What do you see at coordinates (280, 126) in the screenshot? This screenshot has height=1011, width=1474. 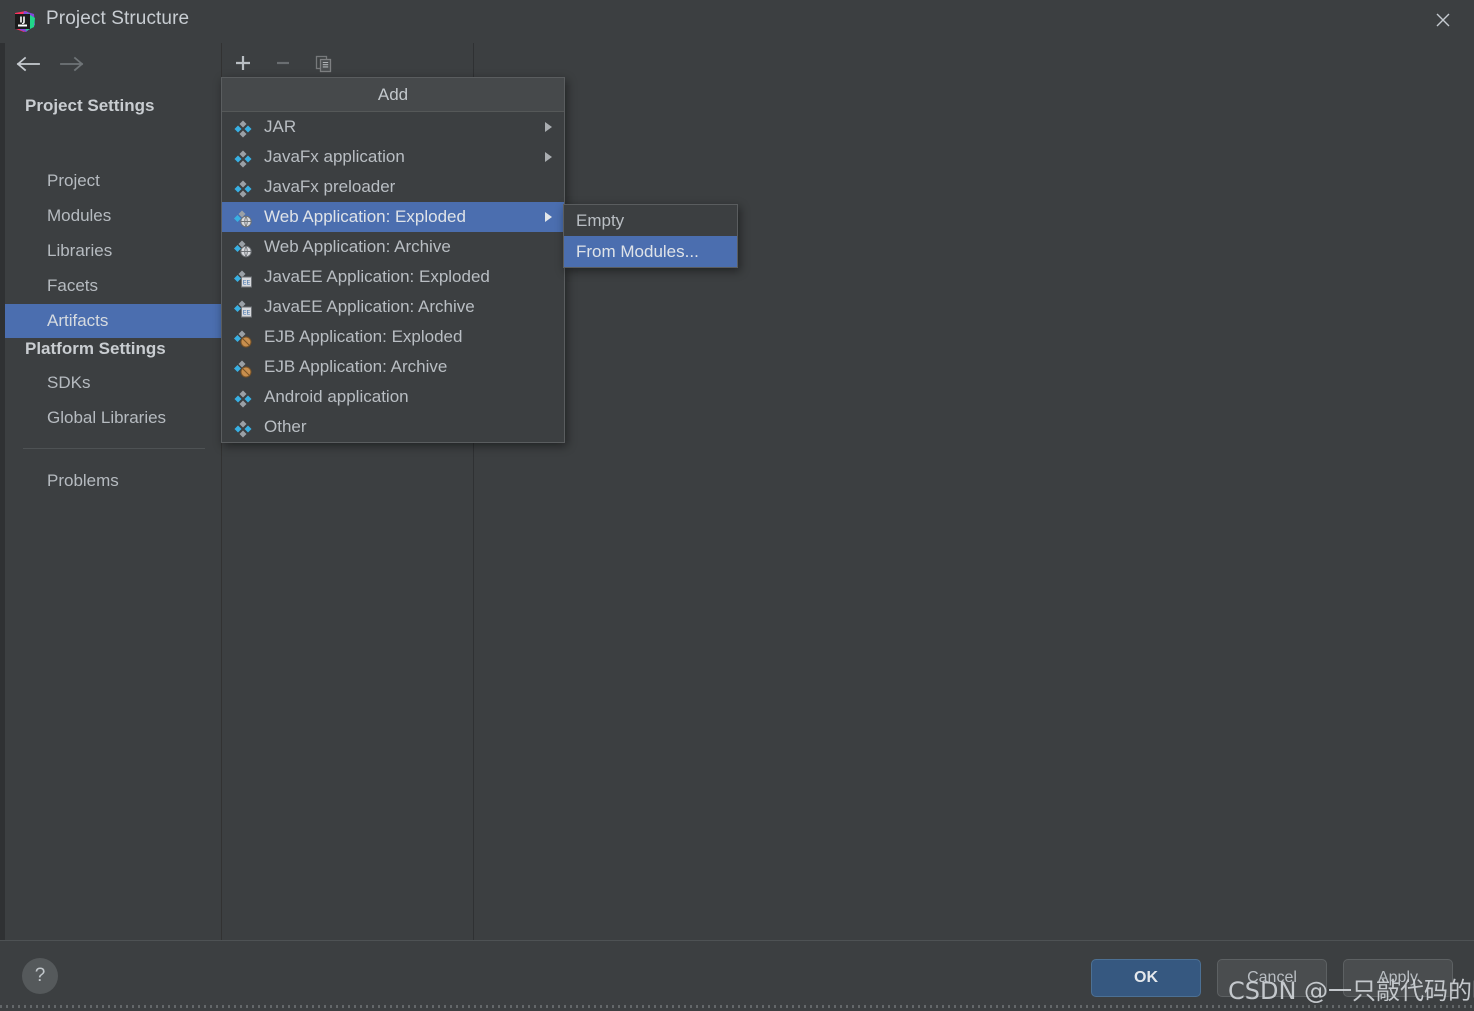 I see `menu-item-label: JAR` at bounding box center [280, 126].